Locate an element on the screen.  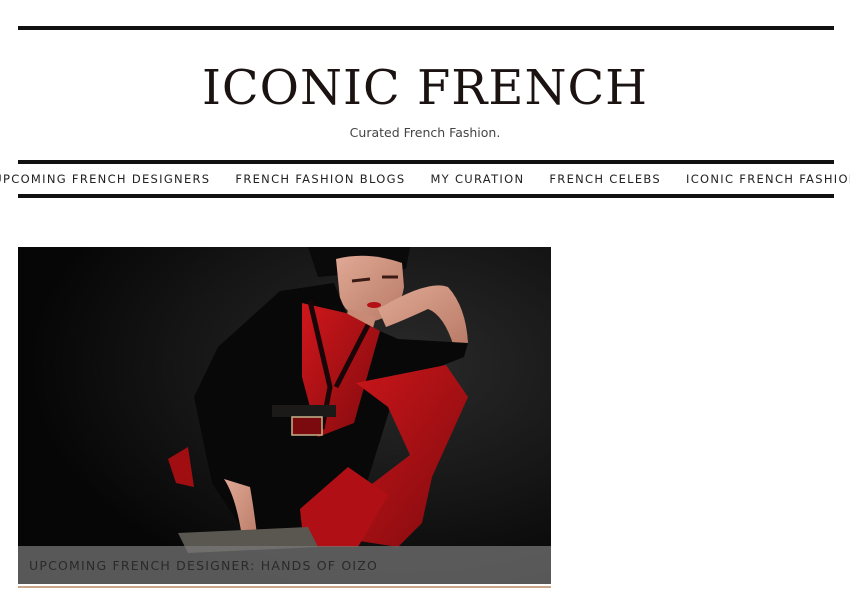
featured-post-accent-line is located at coordinates (284, 587).